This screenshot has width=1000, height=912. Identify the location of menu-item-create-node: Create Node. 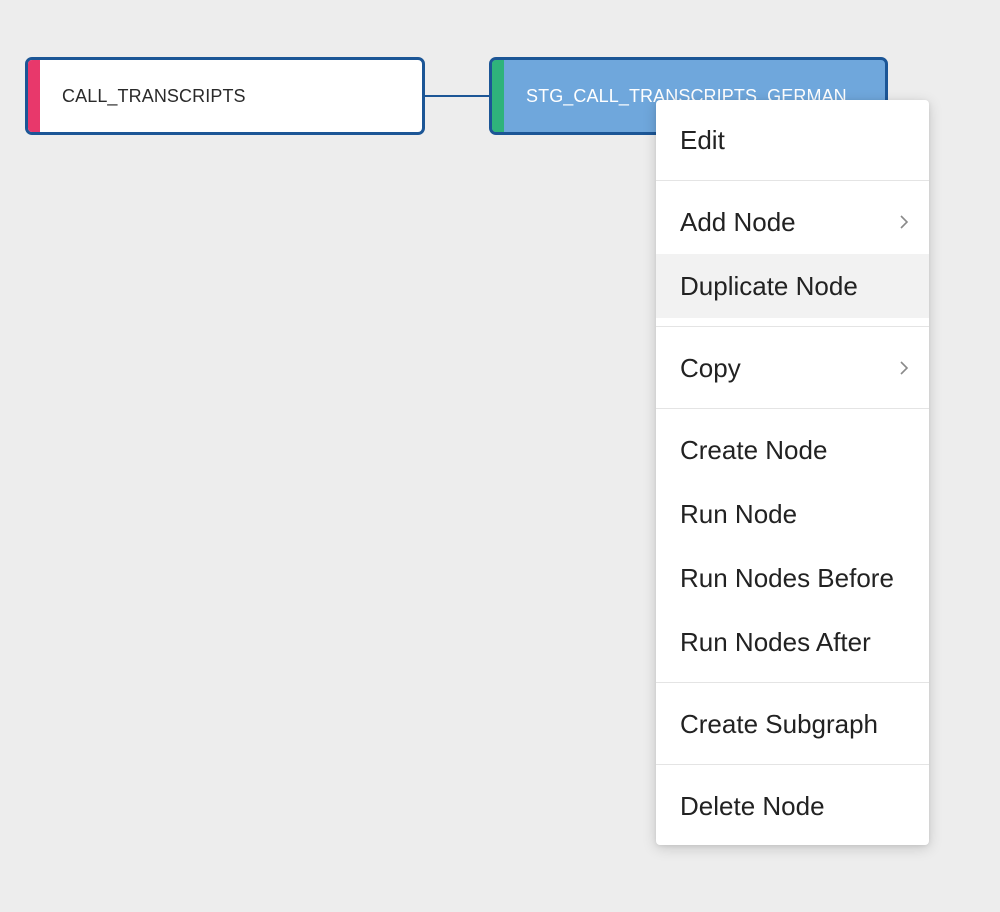
(792, 450).